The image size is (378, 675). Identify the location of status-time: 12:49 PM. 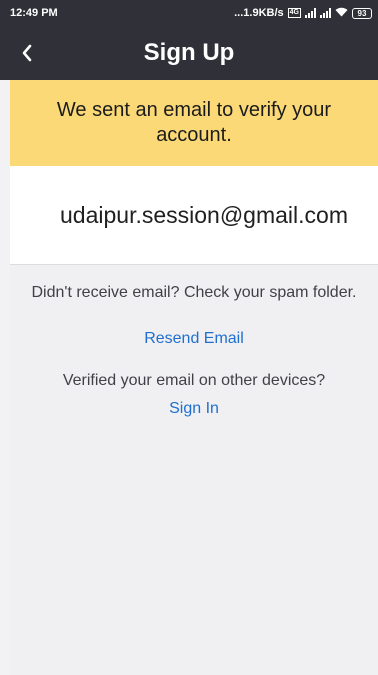
(34, 13).